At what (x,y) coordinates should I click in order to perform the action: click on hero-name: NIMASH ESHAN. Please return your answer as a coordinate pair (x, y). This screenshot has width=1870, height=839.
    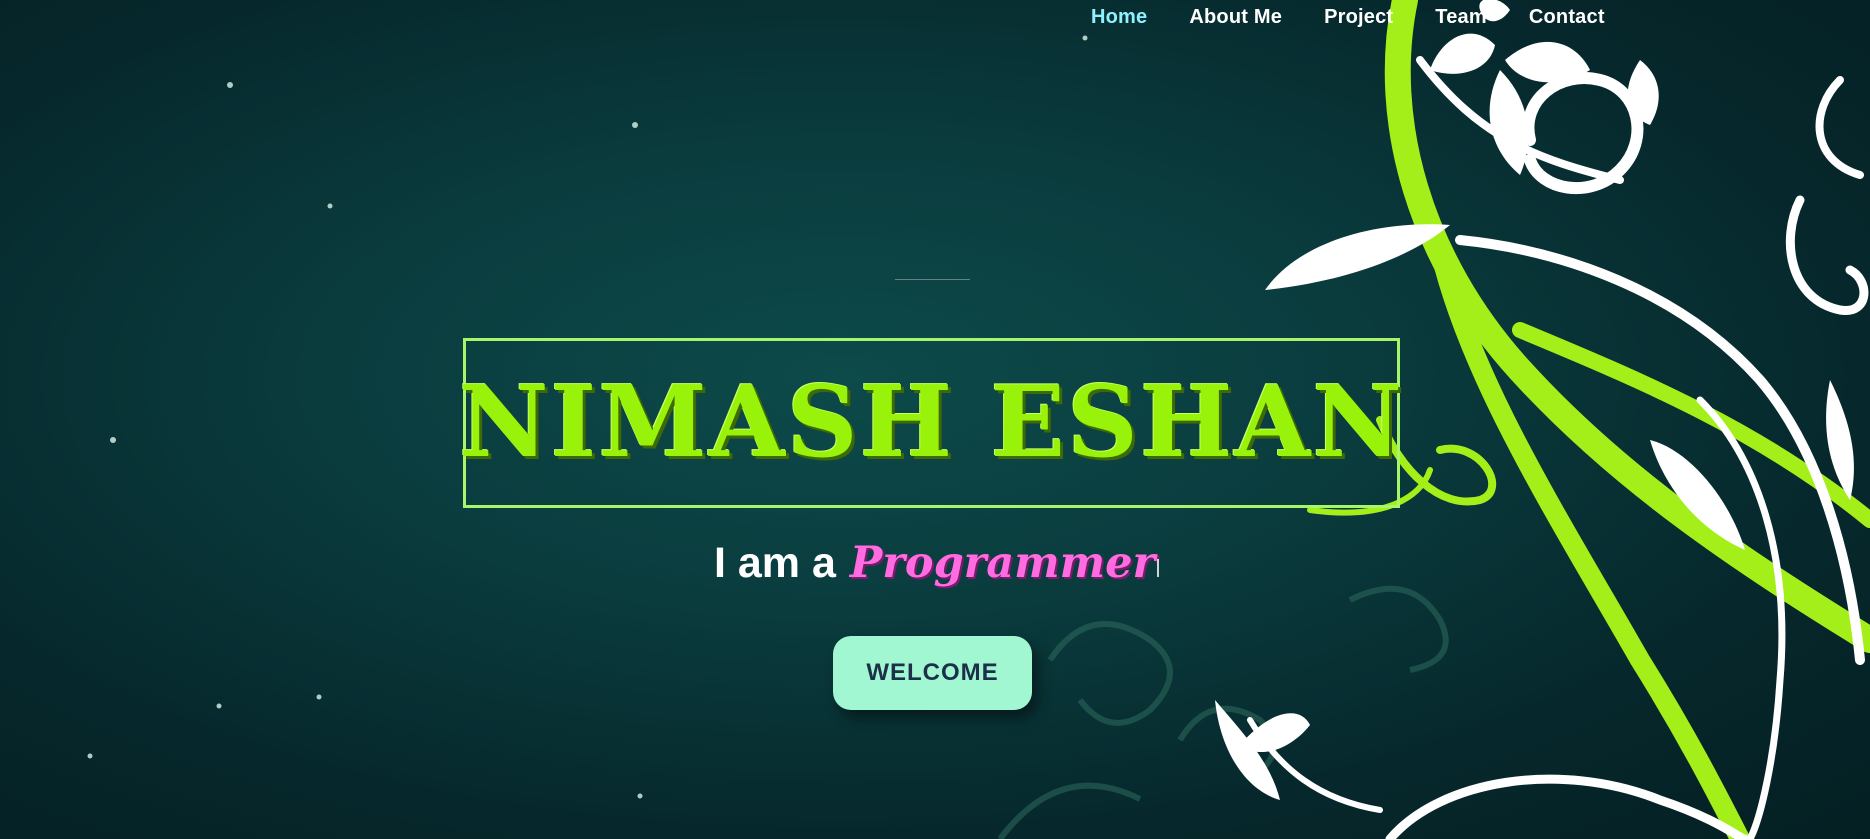
    Looking at the image, I should click on (931, 422).